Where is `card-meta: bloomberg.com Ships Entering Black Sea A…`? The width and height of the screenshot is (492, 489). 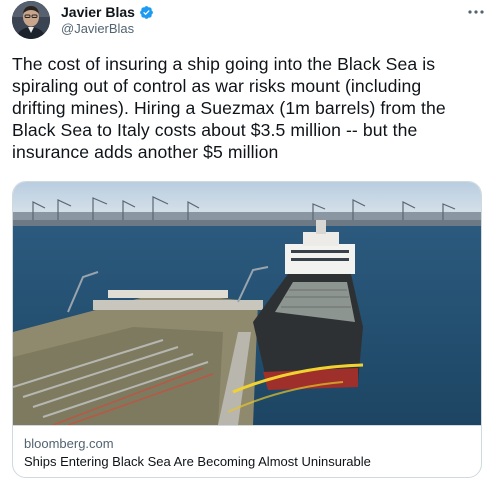 card-meta: bloomberg.com Ships Entering Black Sea A… is located at coordinates (247, 451).